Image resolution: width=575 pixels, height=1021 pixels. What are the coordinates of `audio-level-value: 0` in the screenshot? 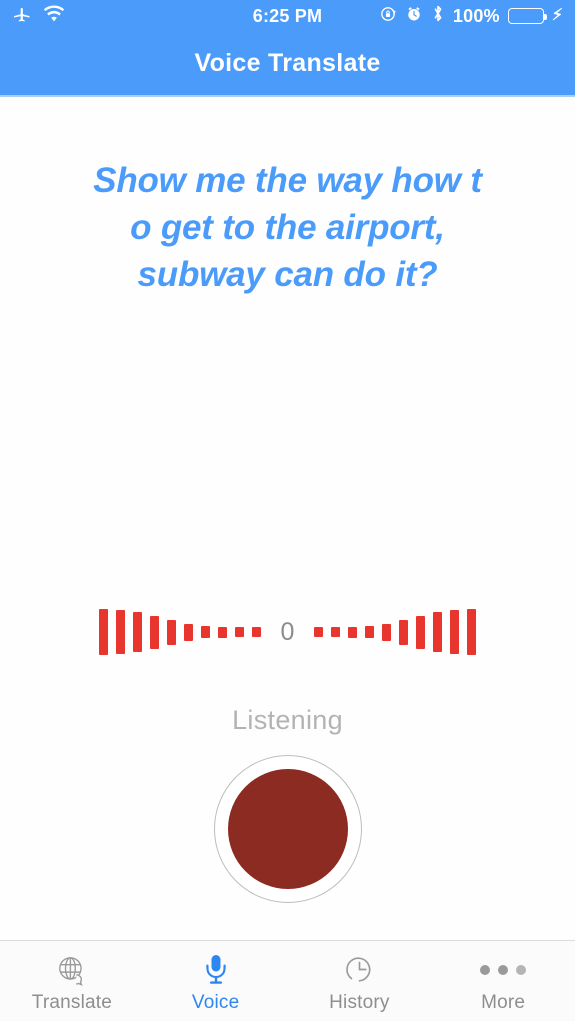 It's located at (287, 631).